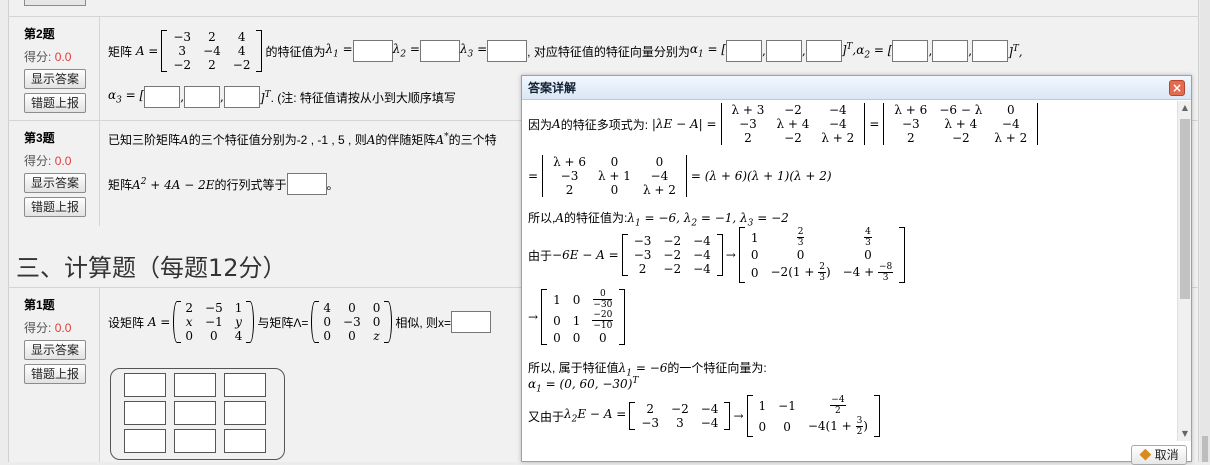 This screenshot has height=465, width=1210. What do you see at coordinates (672, 255) in the screenshot?
I see `reduction-matrix: −3 −2 −4 −3 −2 −4 2 −2 −4` at bounding box center [672, 255].